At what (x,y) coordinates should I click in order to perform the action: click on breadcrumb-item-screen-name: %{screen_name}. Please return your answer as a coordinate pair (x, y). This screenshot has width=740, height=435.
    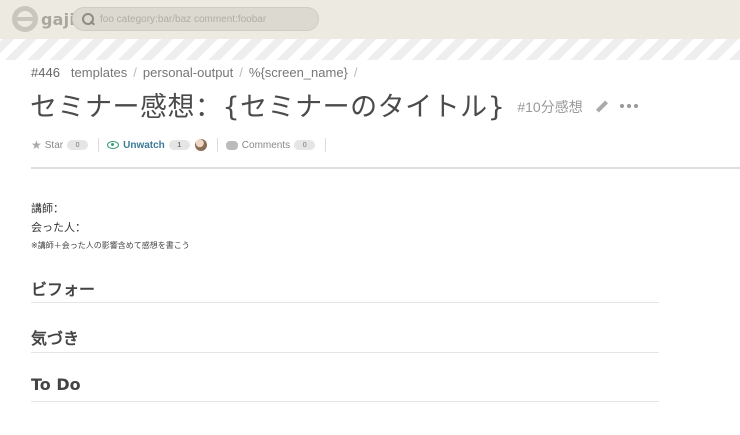
    Looking at the image, I should click on (298, 72).